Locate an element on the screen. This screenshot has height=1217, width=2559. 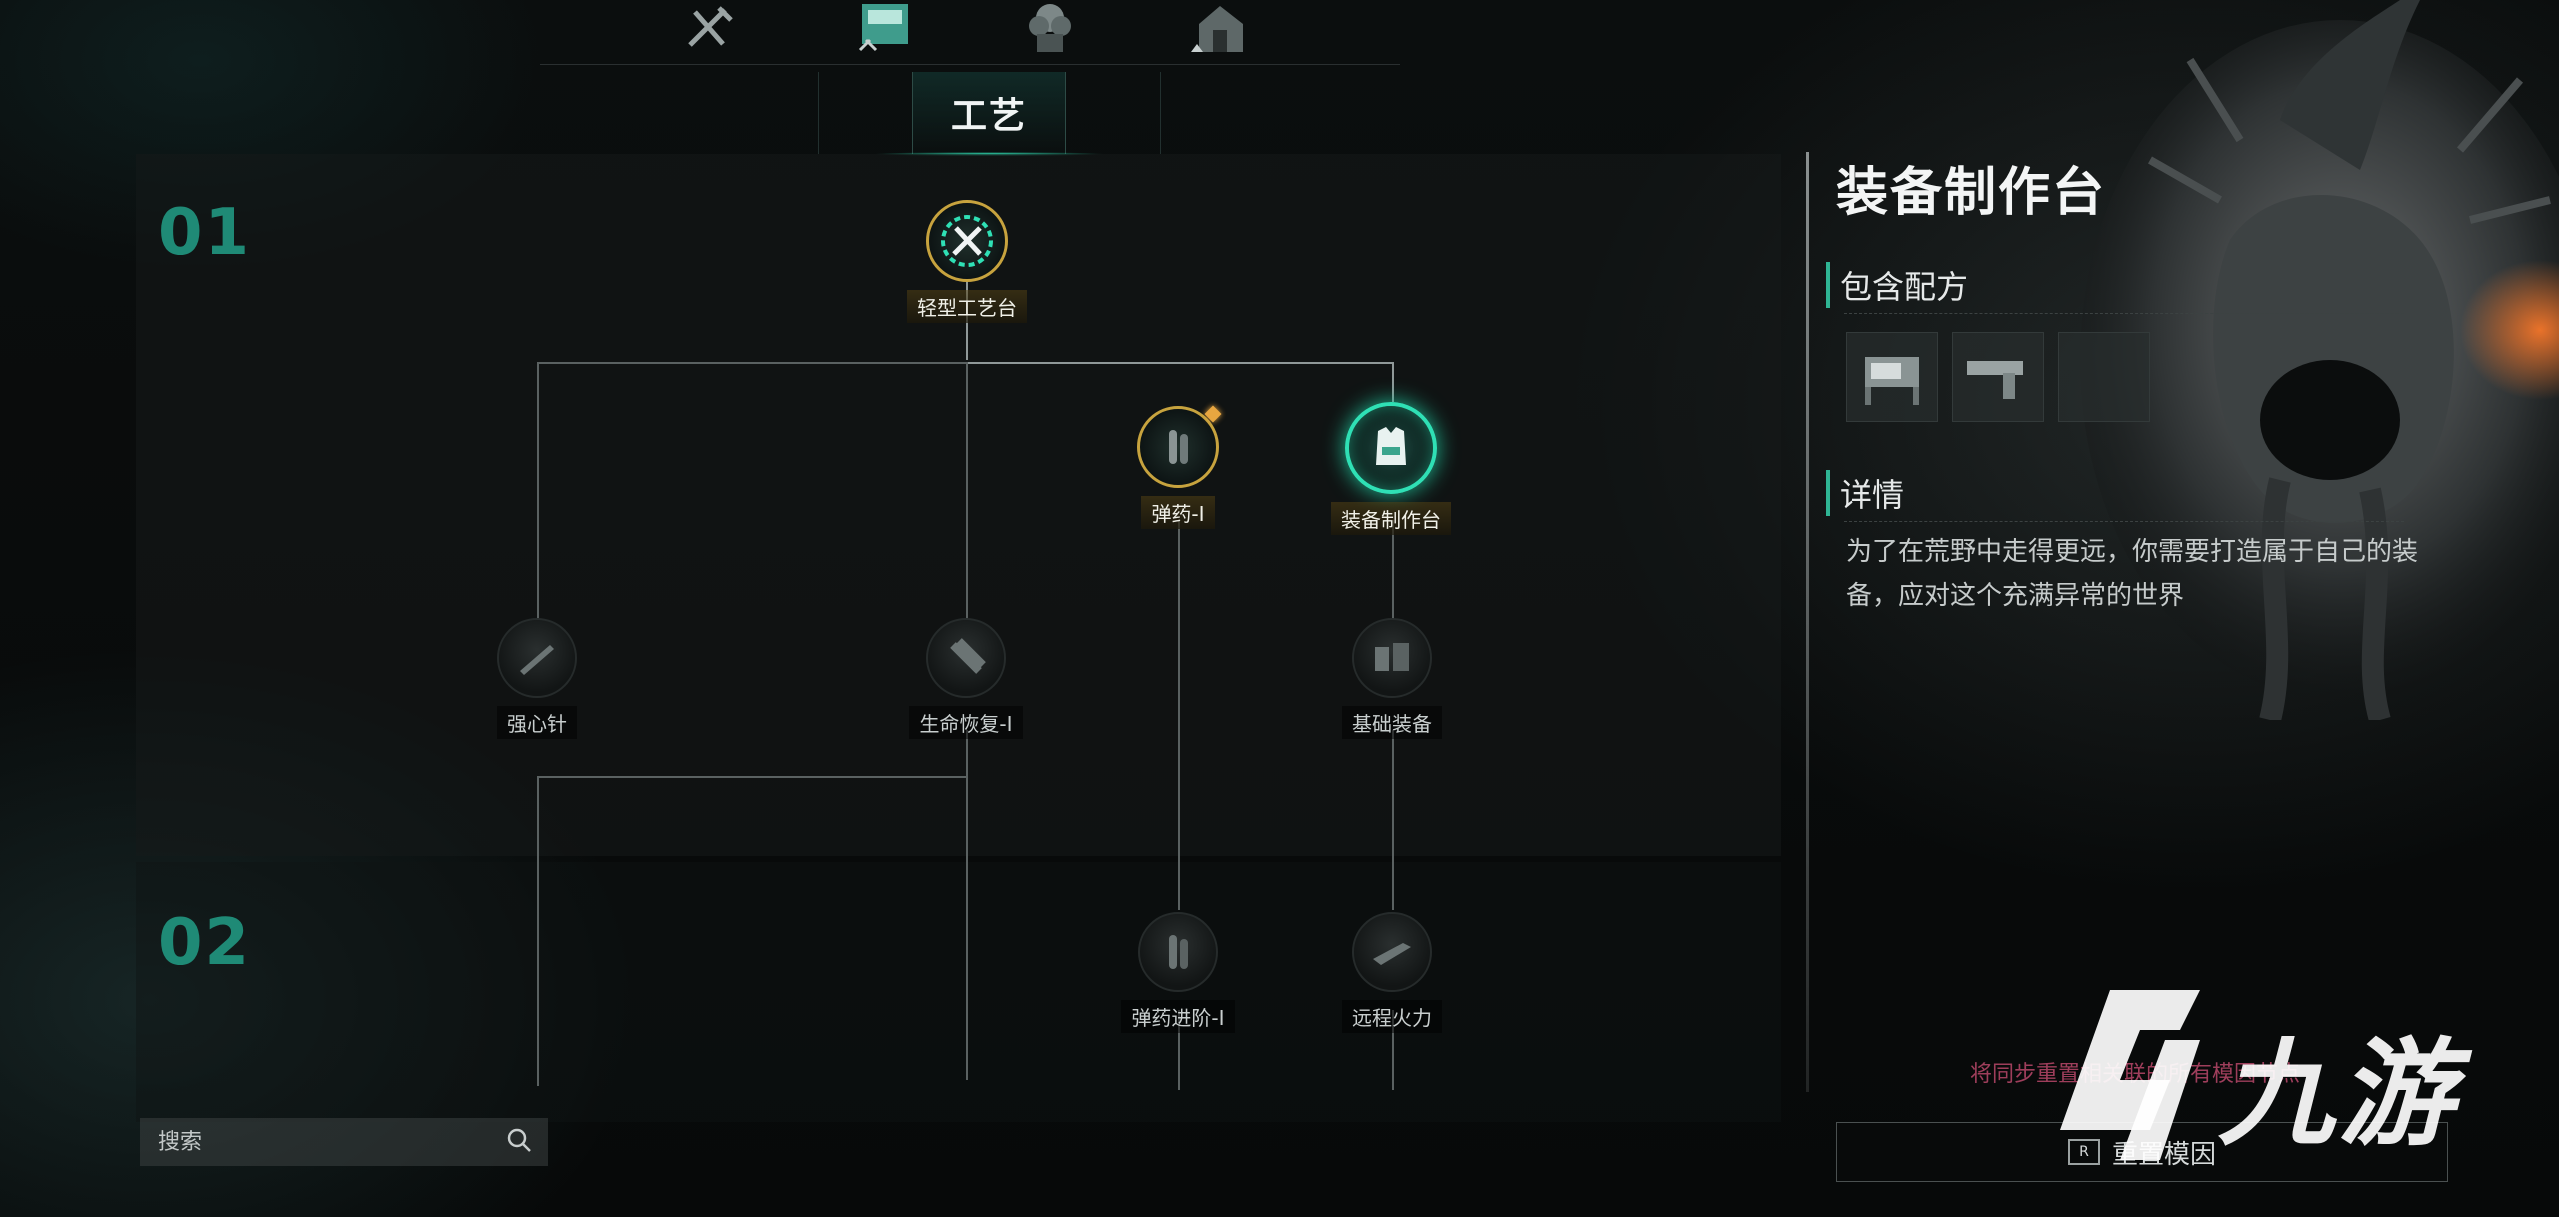
node-label: 生命恢复-I is located at coordinates (966, 722).